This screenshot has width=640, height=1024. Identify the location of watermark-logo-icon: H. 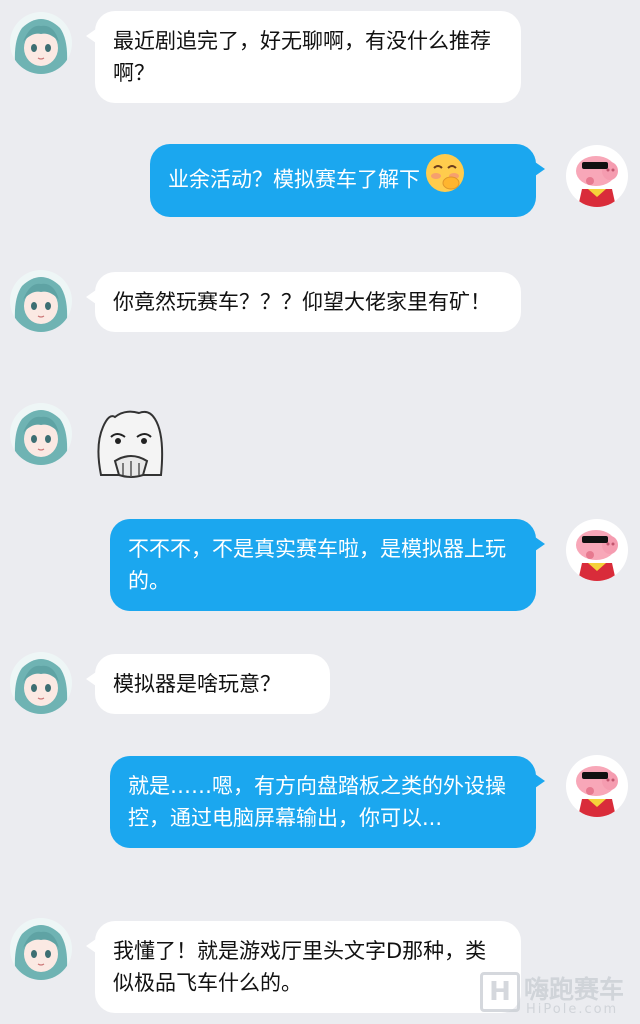
(500, 992).